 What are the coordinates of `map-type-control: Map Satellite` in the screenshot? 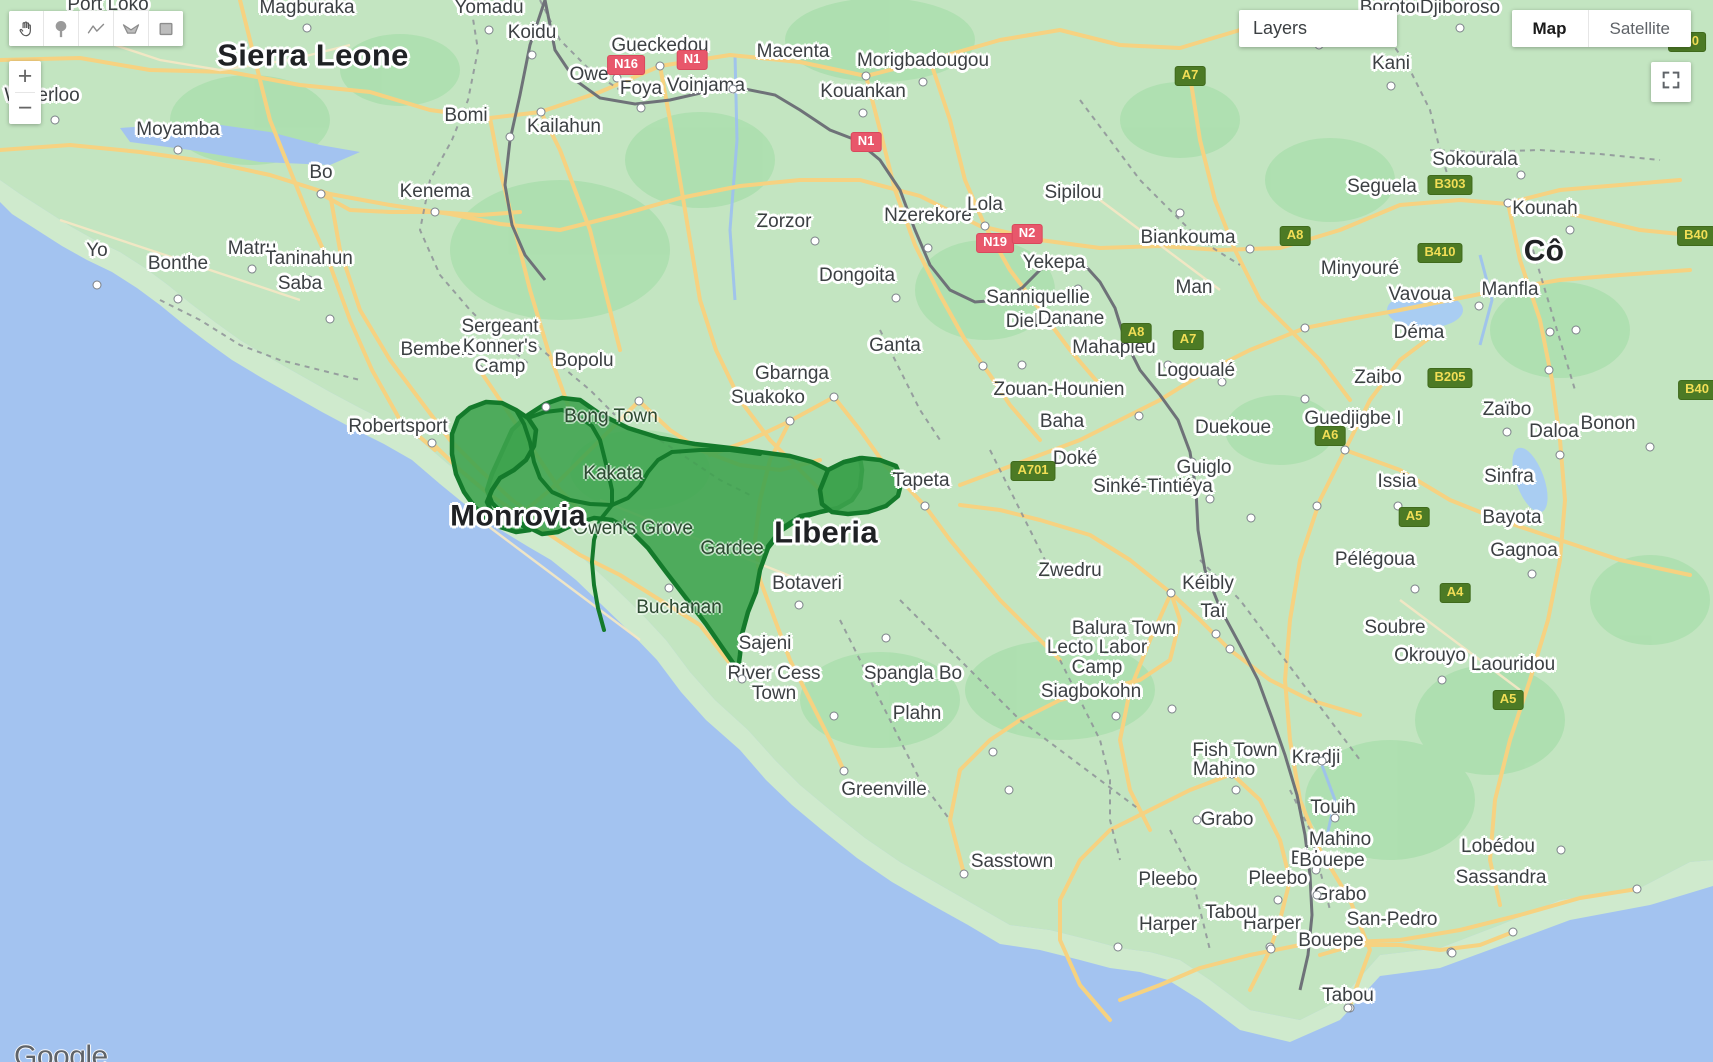 It's located at (1601, 28).